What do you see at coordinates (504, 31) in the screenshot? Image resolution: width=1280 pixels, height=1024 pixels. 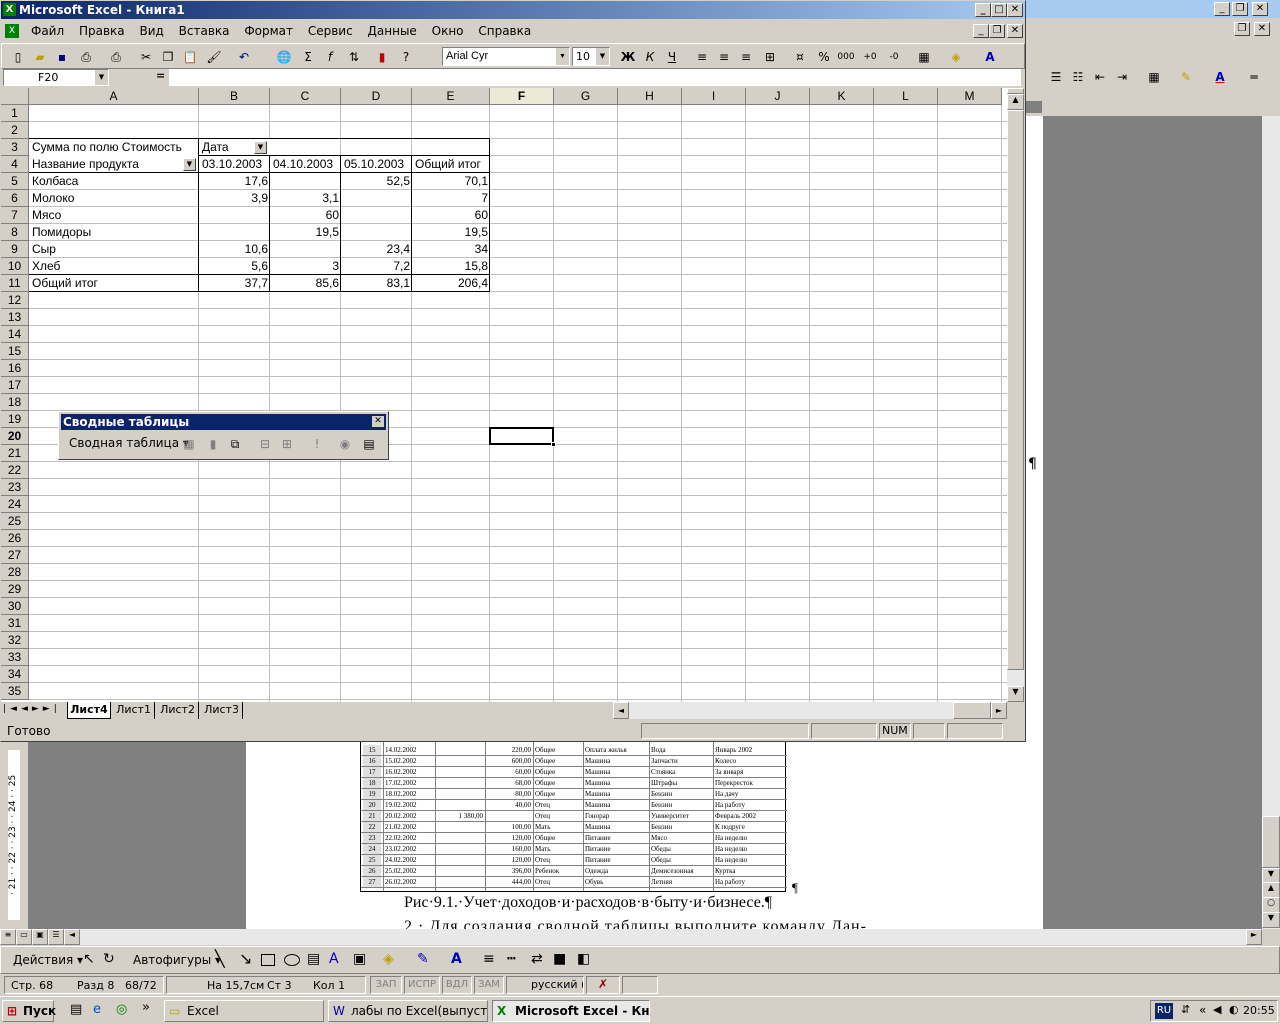 I see `menu-help: Справка` at bounding box center [504, 31].